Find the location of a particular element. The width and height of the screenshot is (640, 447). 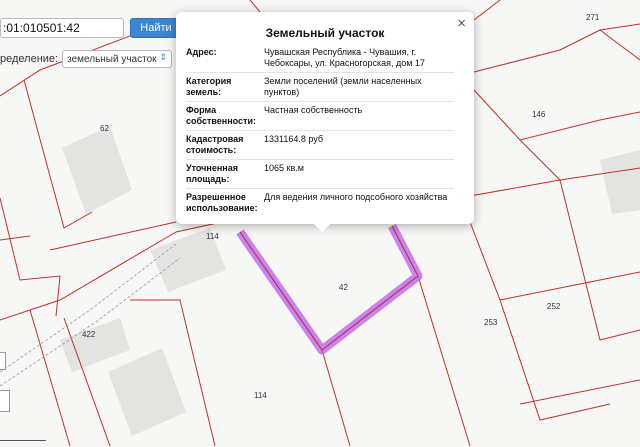

parcel-label: 252 is located at coordinates (554, 306).